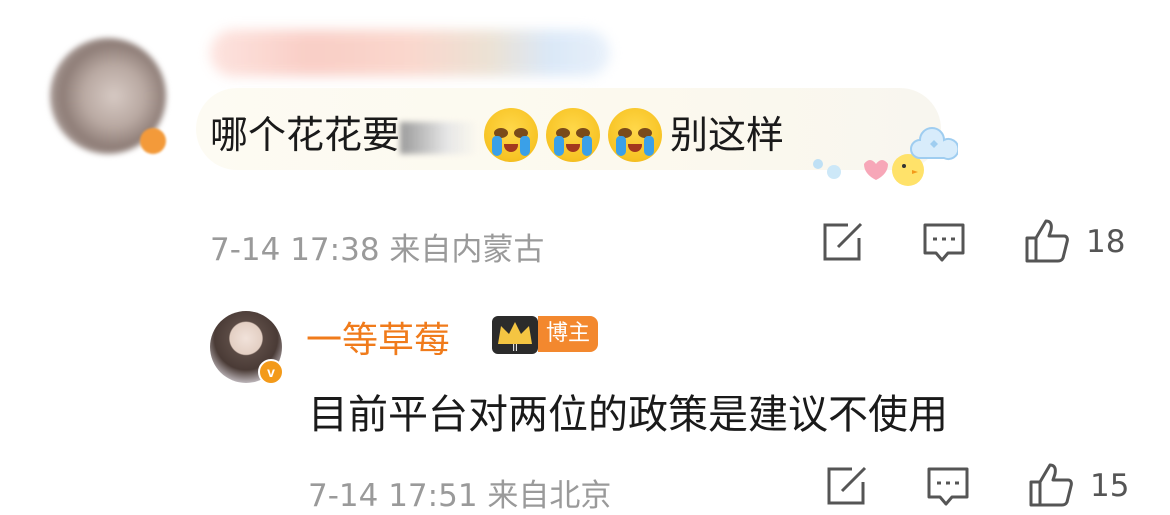 The height and width of the screenshot is (515, 1170). I want to click on comment-2-text: 目前平台对两位的政策是建议不使用, so click(628, 415).